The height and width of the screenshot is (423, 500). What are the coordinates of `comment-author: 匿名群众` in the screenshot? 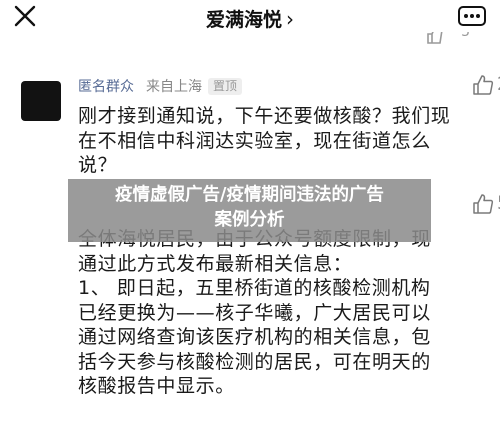 It's located at (106, 87).